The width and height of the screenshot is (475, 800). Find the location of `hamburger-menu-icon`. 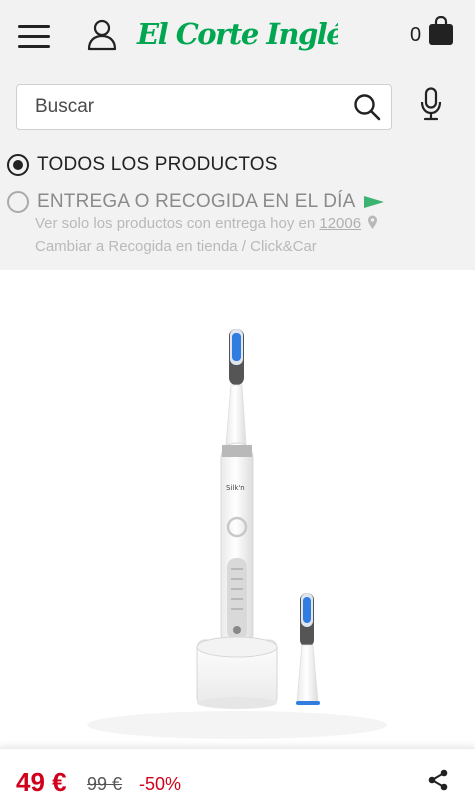

hamburger-menu-icon is located at coordinates (34, 37).